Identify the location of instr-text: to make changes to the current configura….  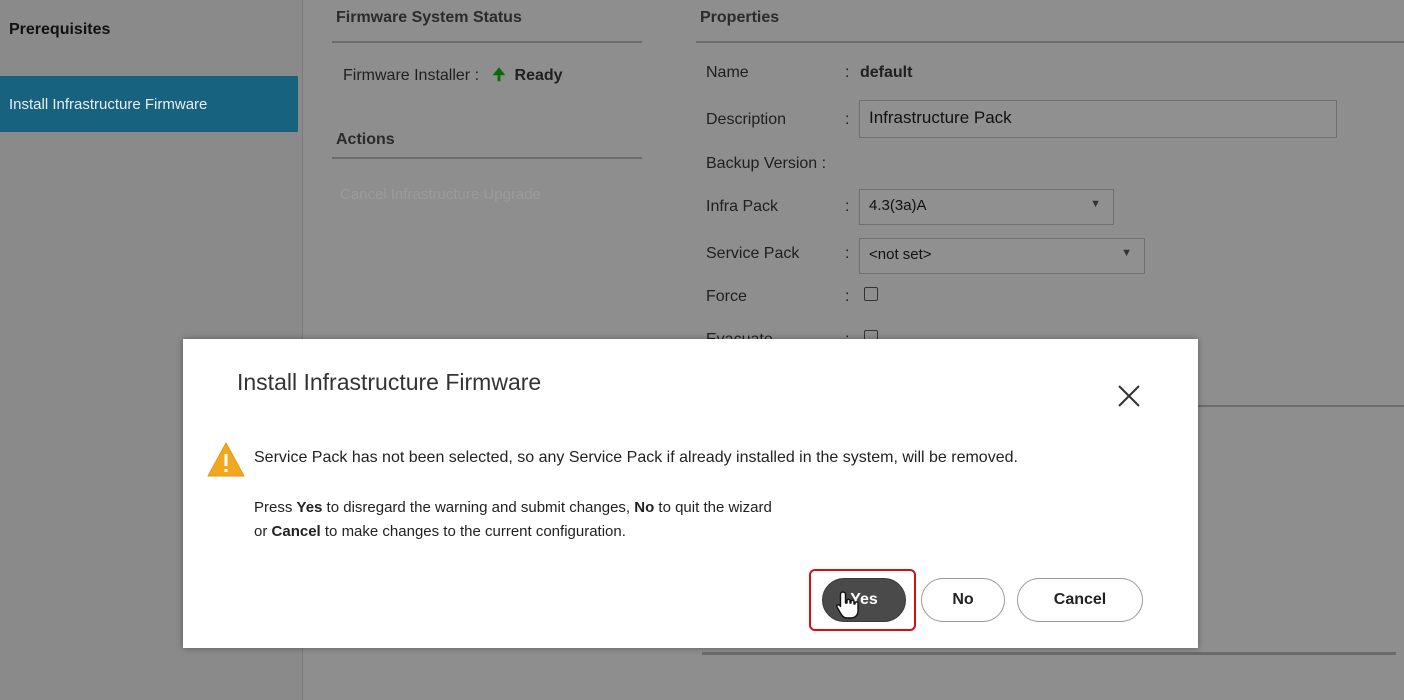
(473, 531).